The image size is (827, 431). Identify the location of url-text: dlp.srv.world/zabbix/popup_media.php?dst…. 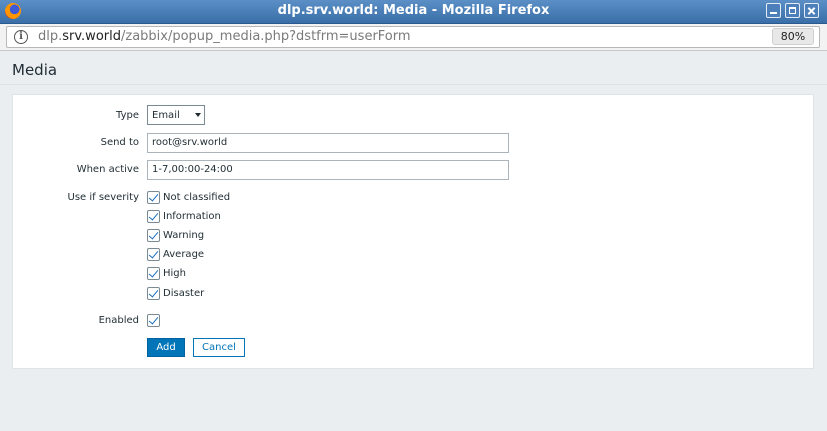
(224, 36).